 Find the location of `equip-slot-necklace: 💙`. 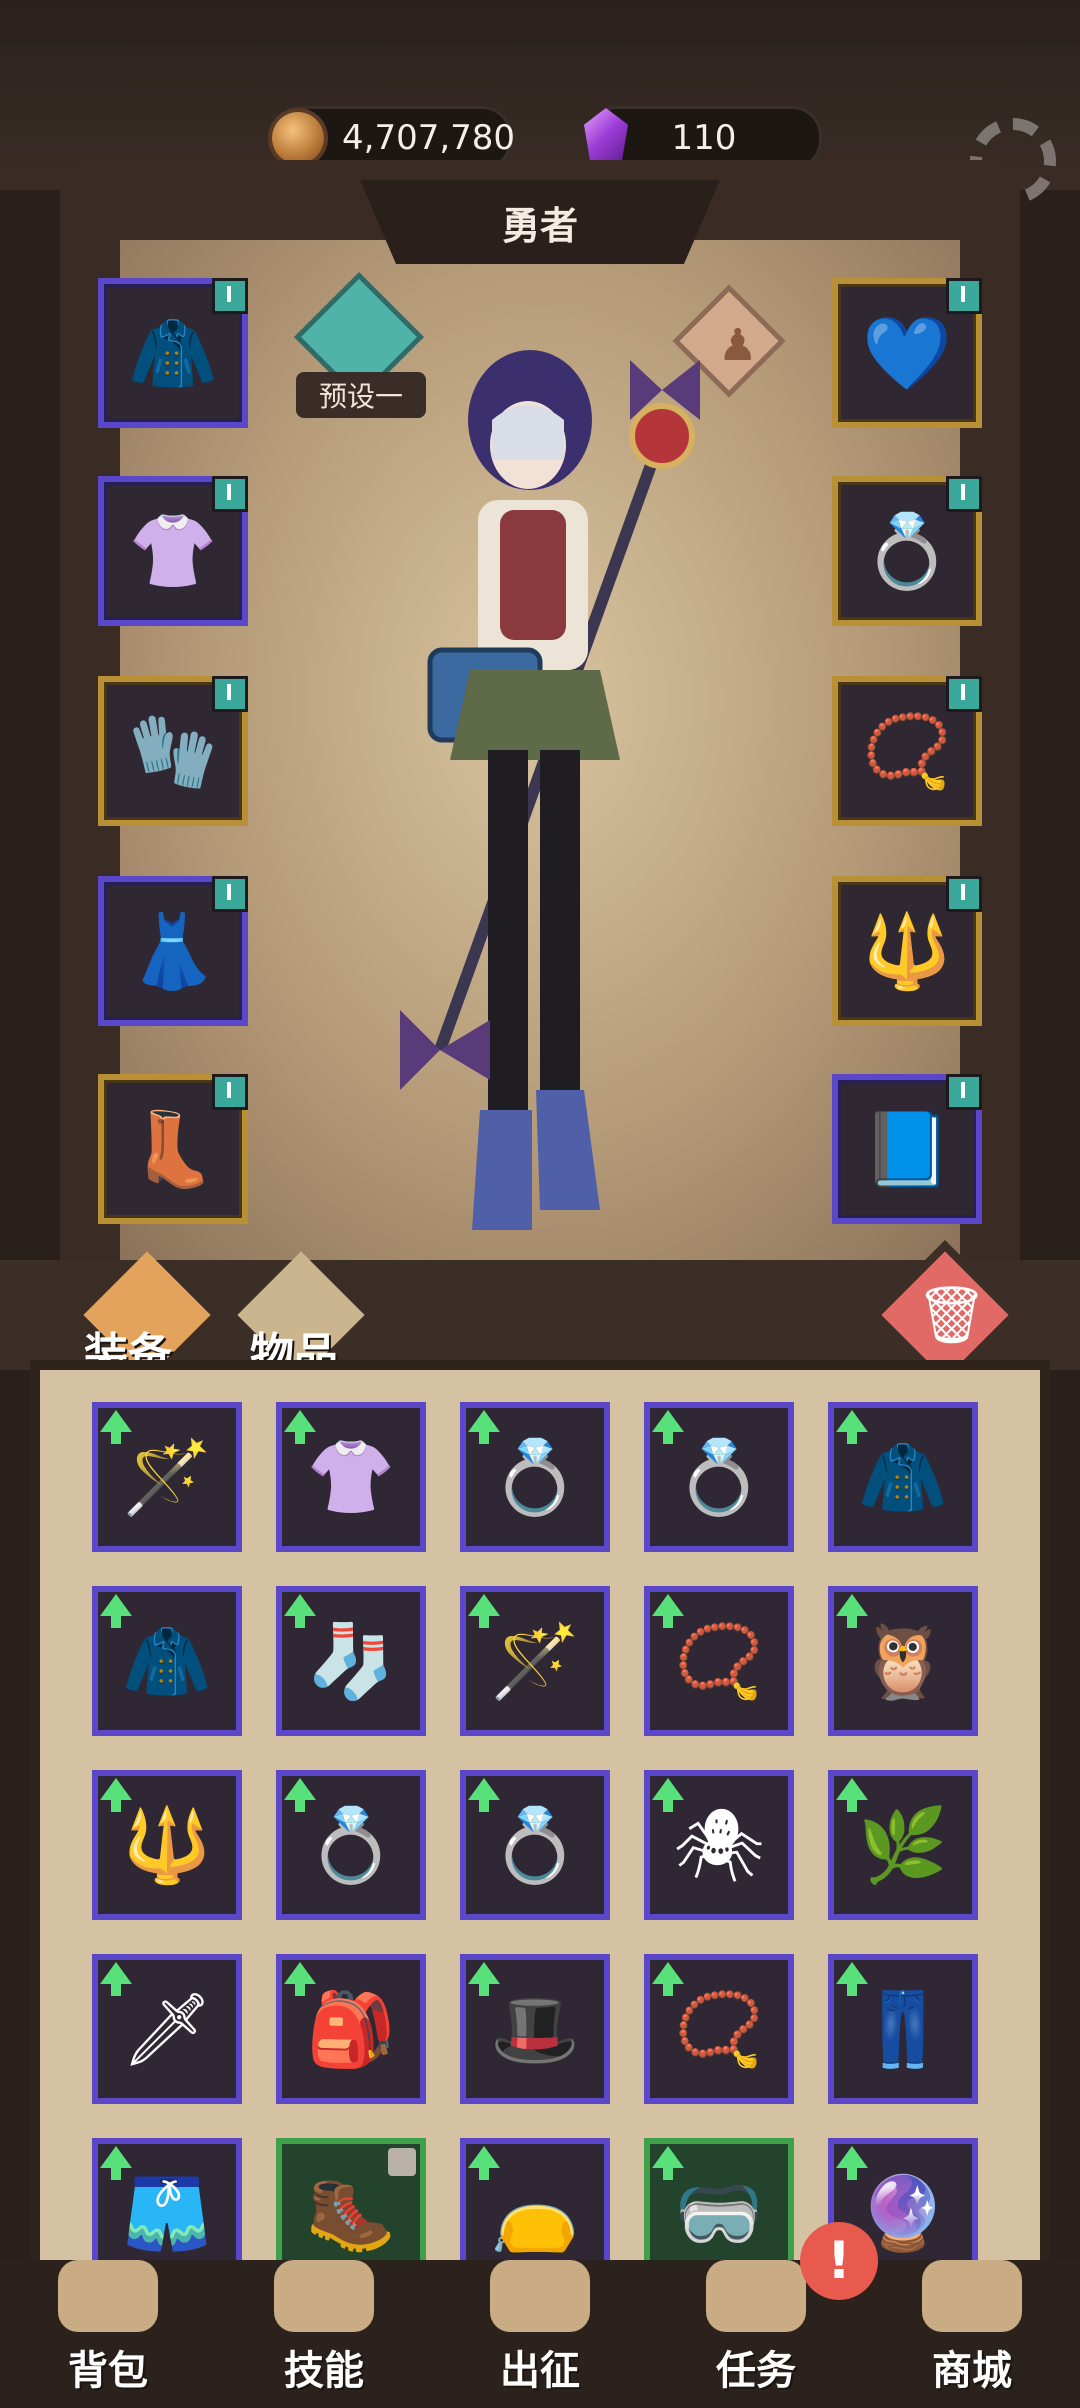

equip-slot-necklace: 💙 is located at coordinates (907, 353).